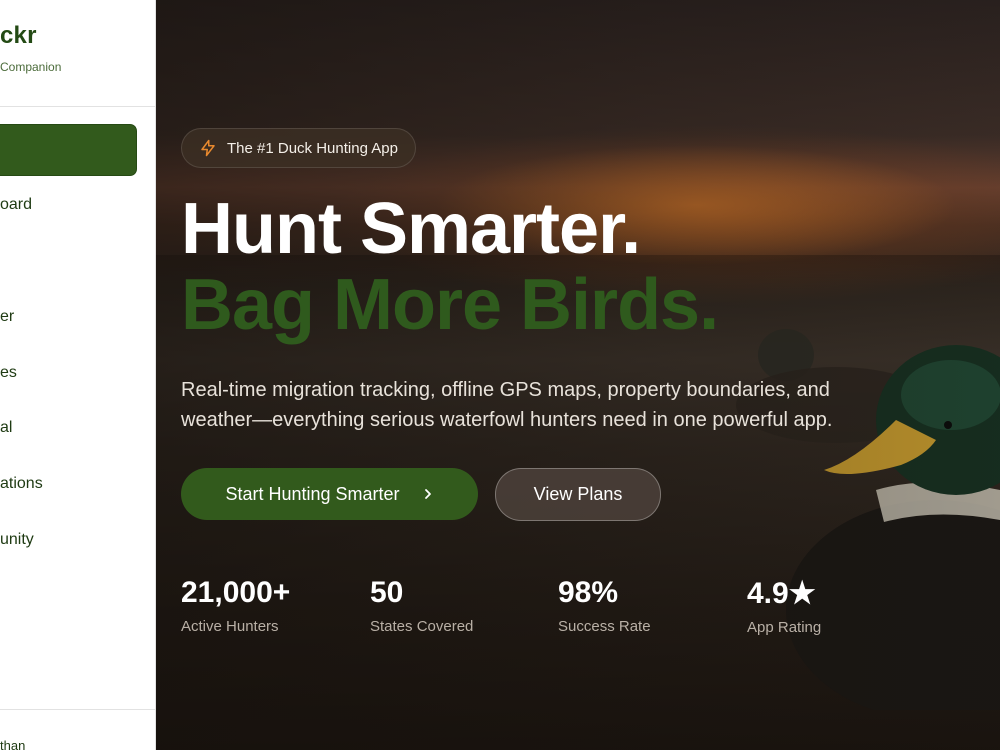  I want to click on lightning-icon, so click(208, 148).